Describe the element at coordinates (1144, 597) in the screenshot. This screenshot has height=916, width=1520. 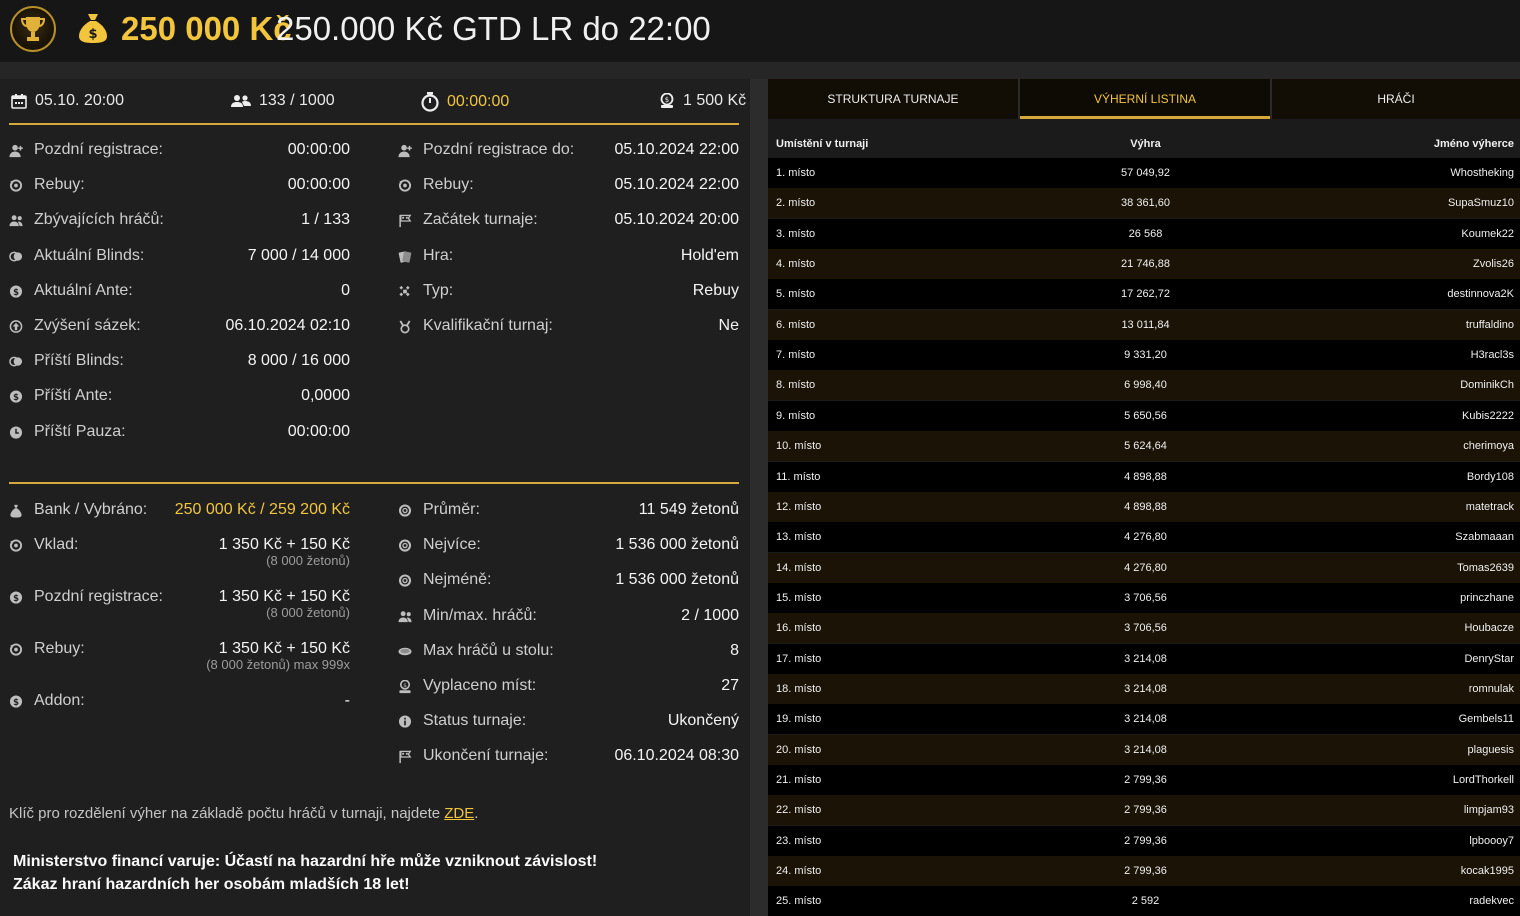
I see `table-row: 15. místo 3 706,56 princzhane` at that location.